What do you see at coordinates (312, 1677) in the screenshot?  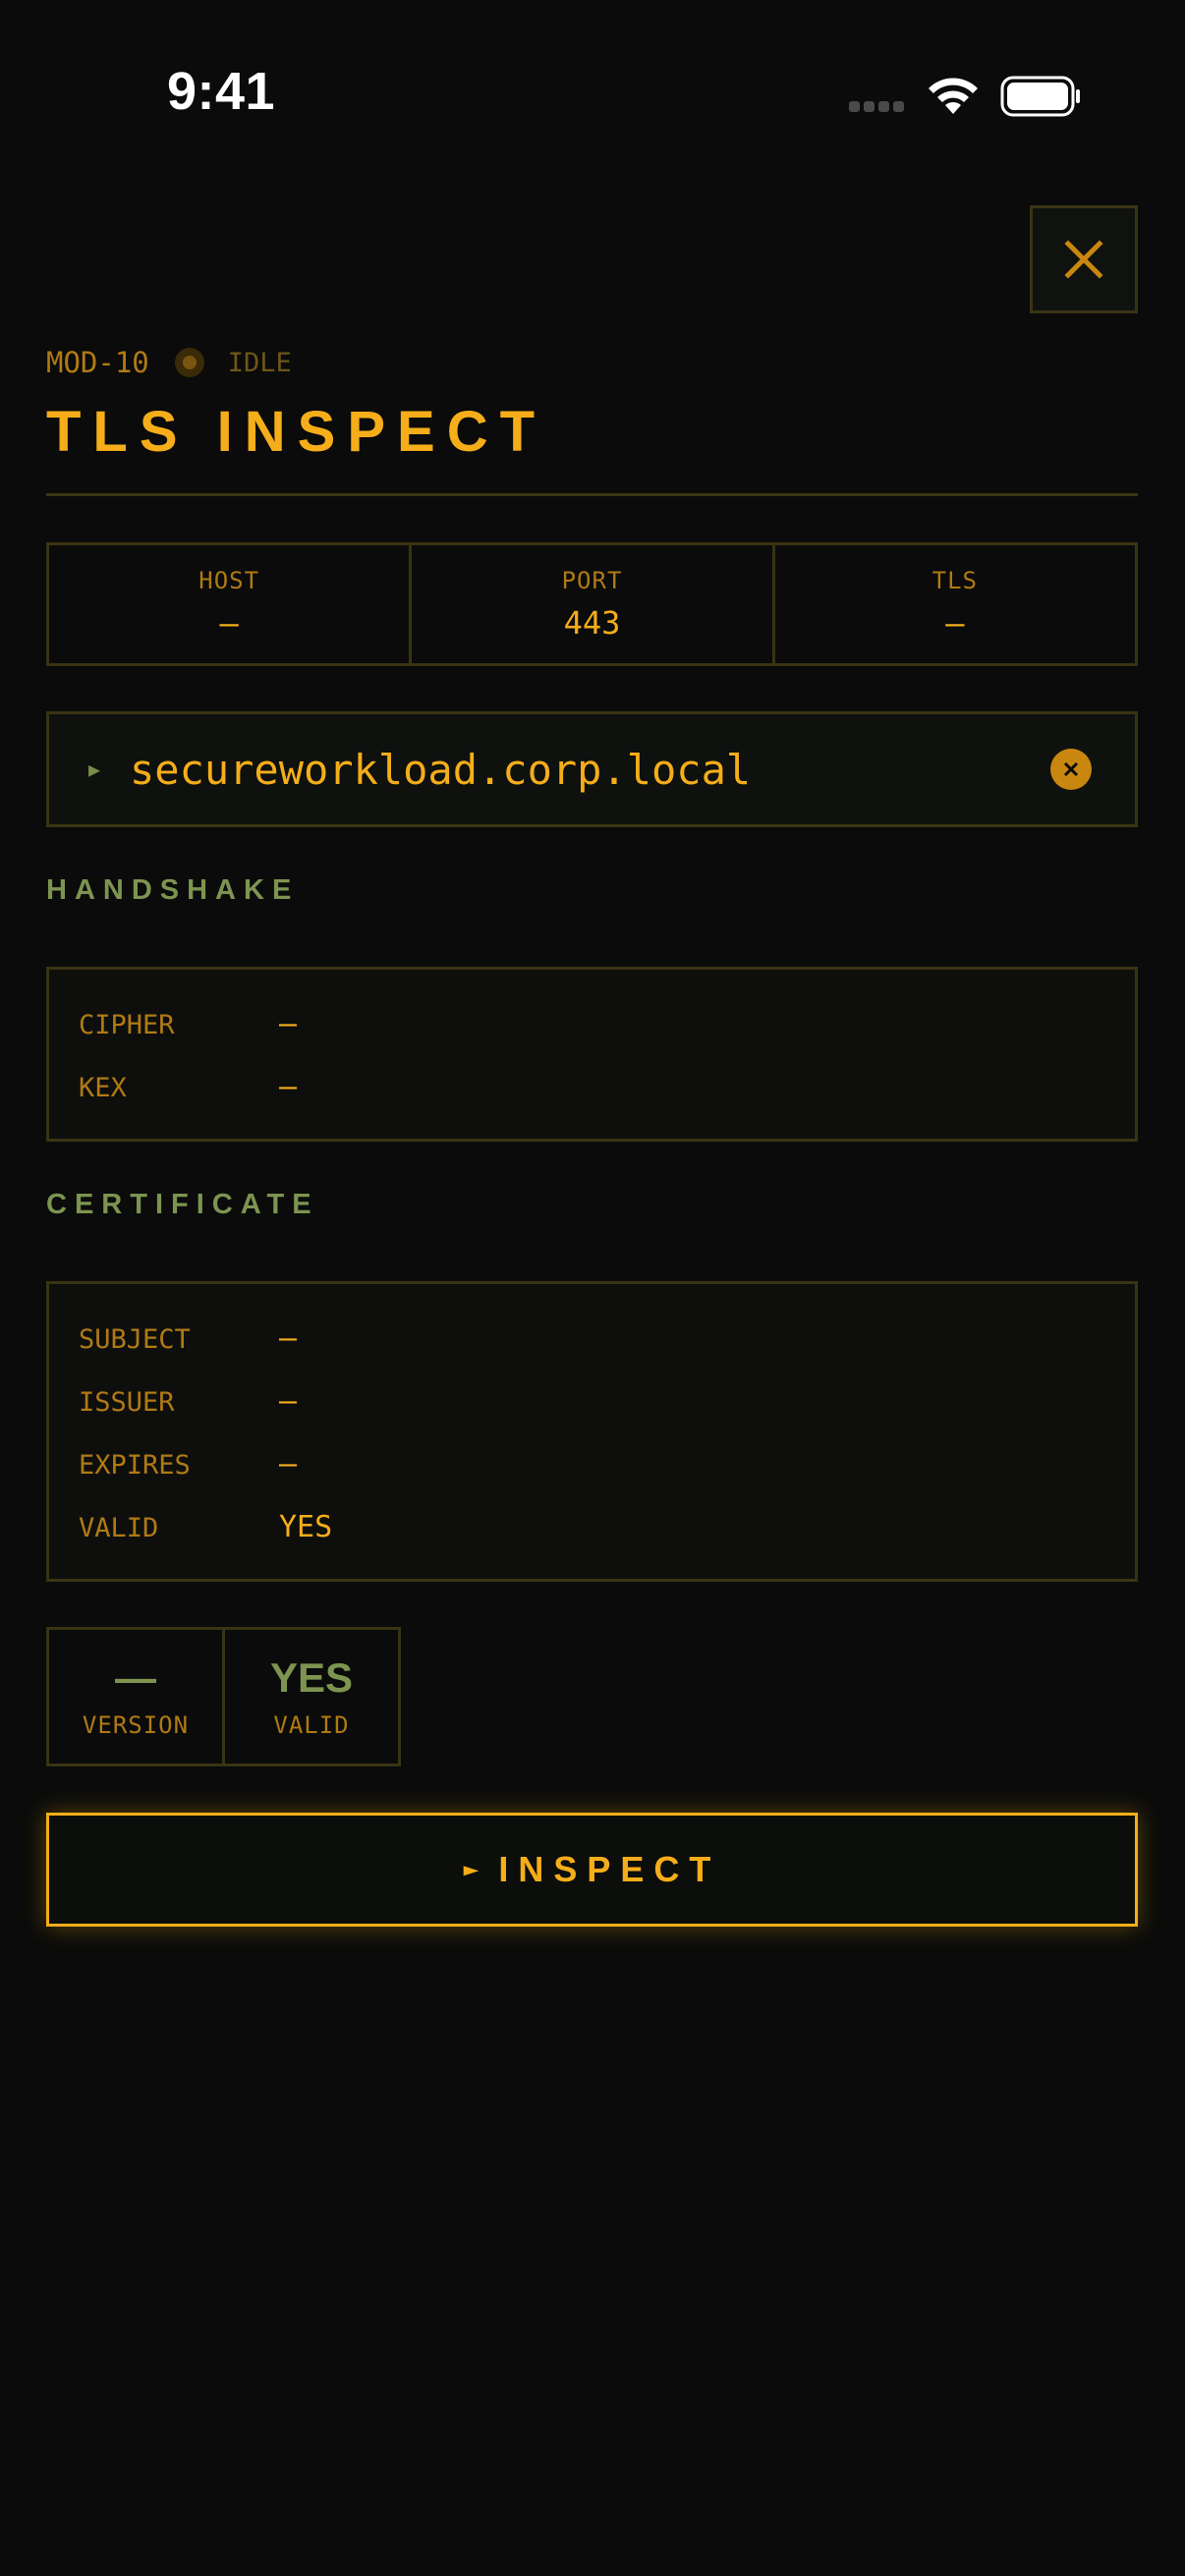 I see `tile-value: YES` at bounding box center [312, 1677].